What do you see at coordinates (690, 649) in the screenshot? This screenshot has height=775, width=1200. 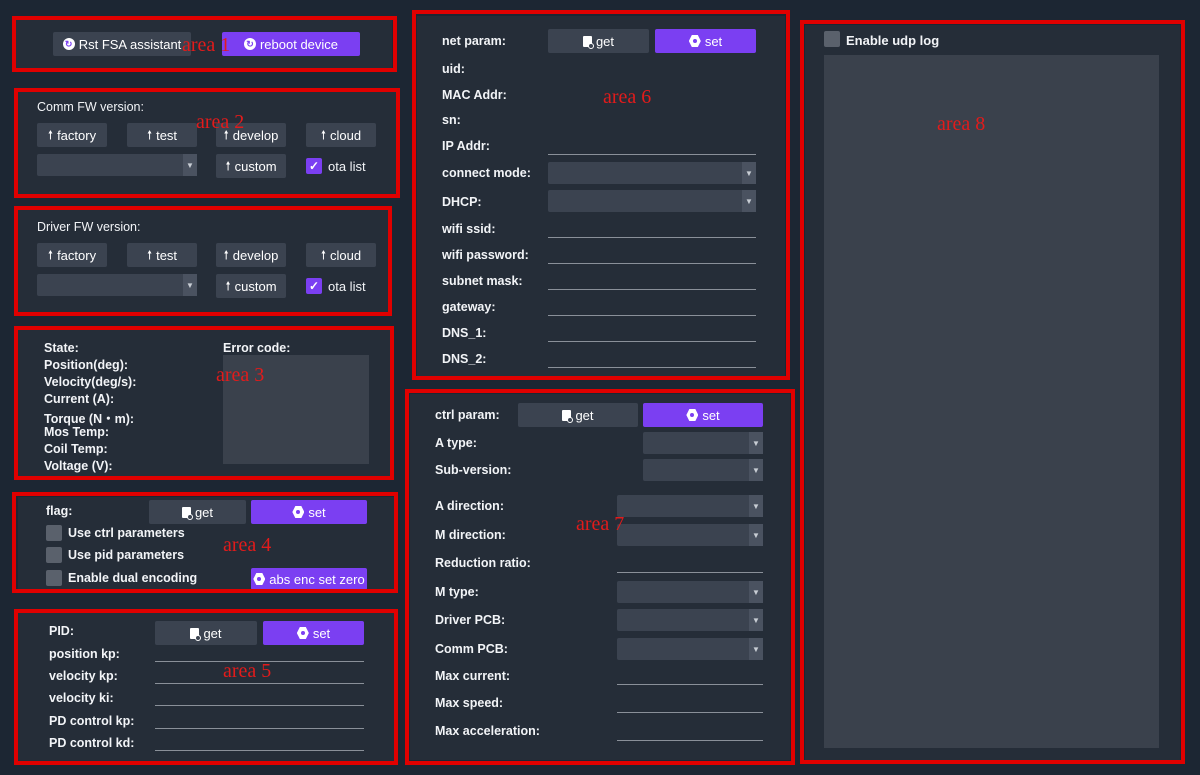 I see `comm-pcb-select: ▼` at bounding box center [690, 649].